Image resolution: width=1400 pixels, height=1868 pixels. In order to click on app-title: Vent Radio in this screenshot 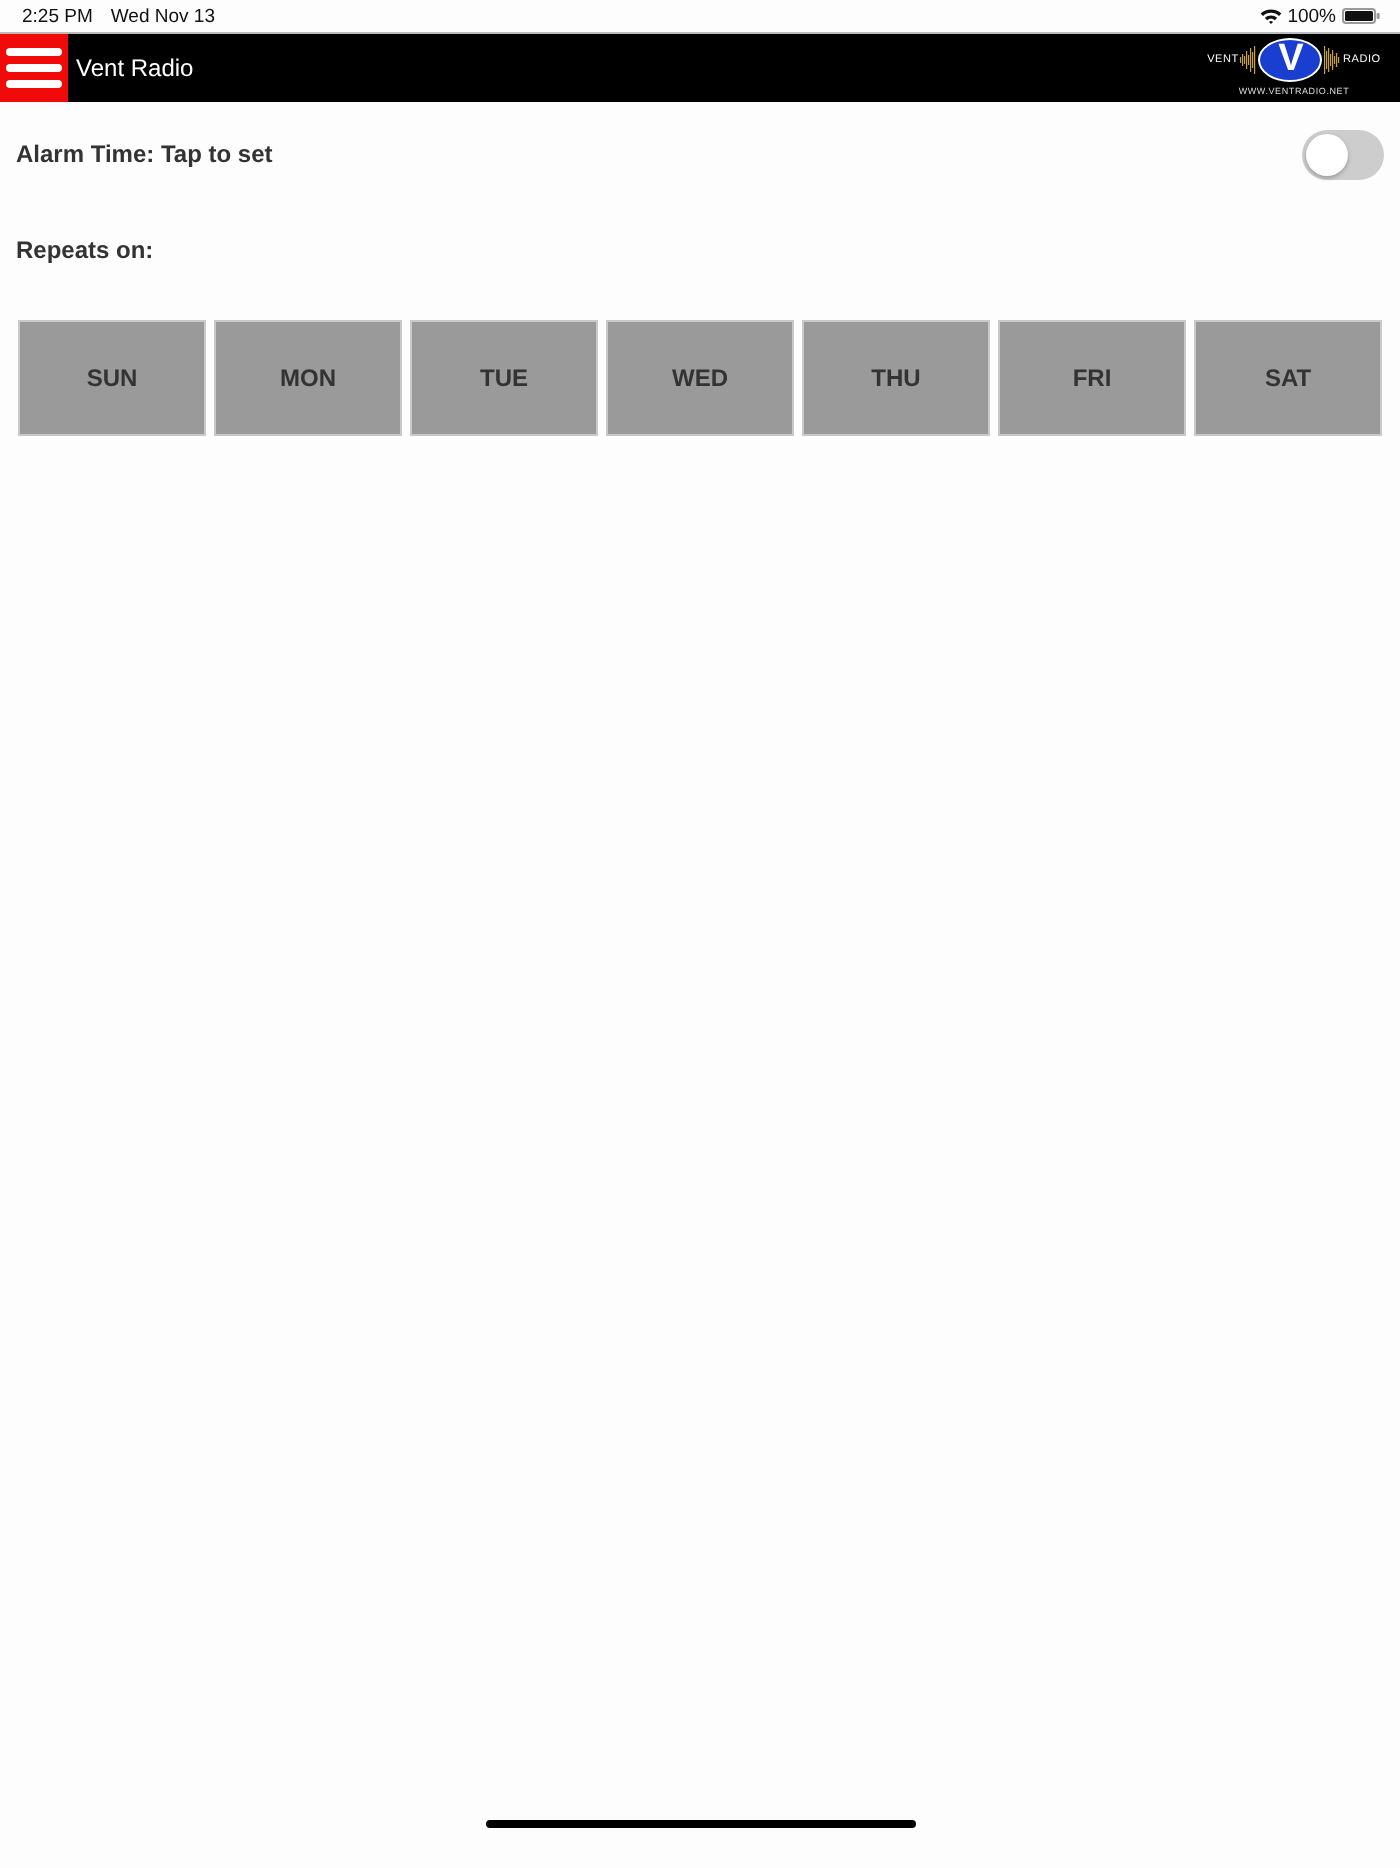, I will do `click(135, 68)`.